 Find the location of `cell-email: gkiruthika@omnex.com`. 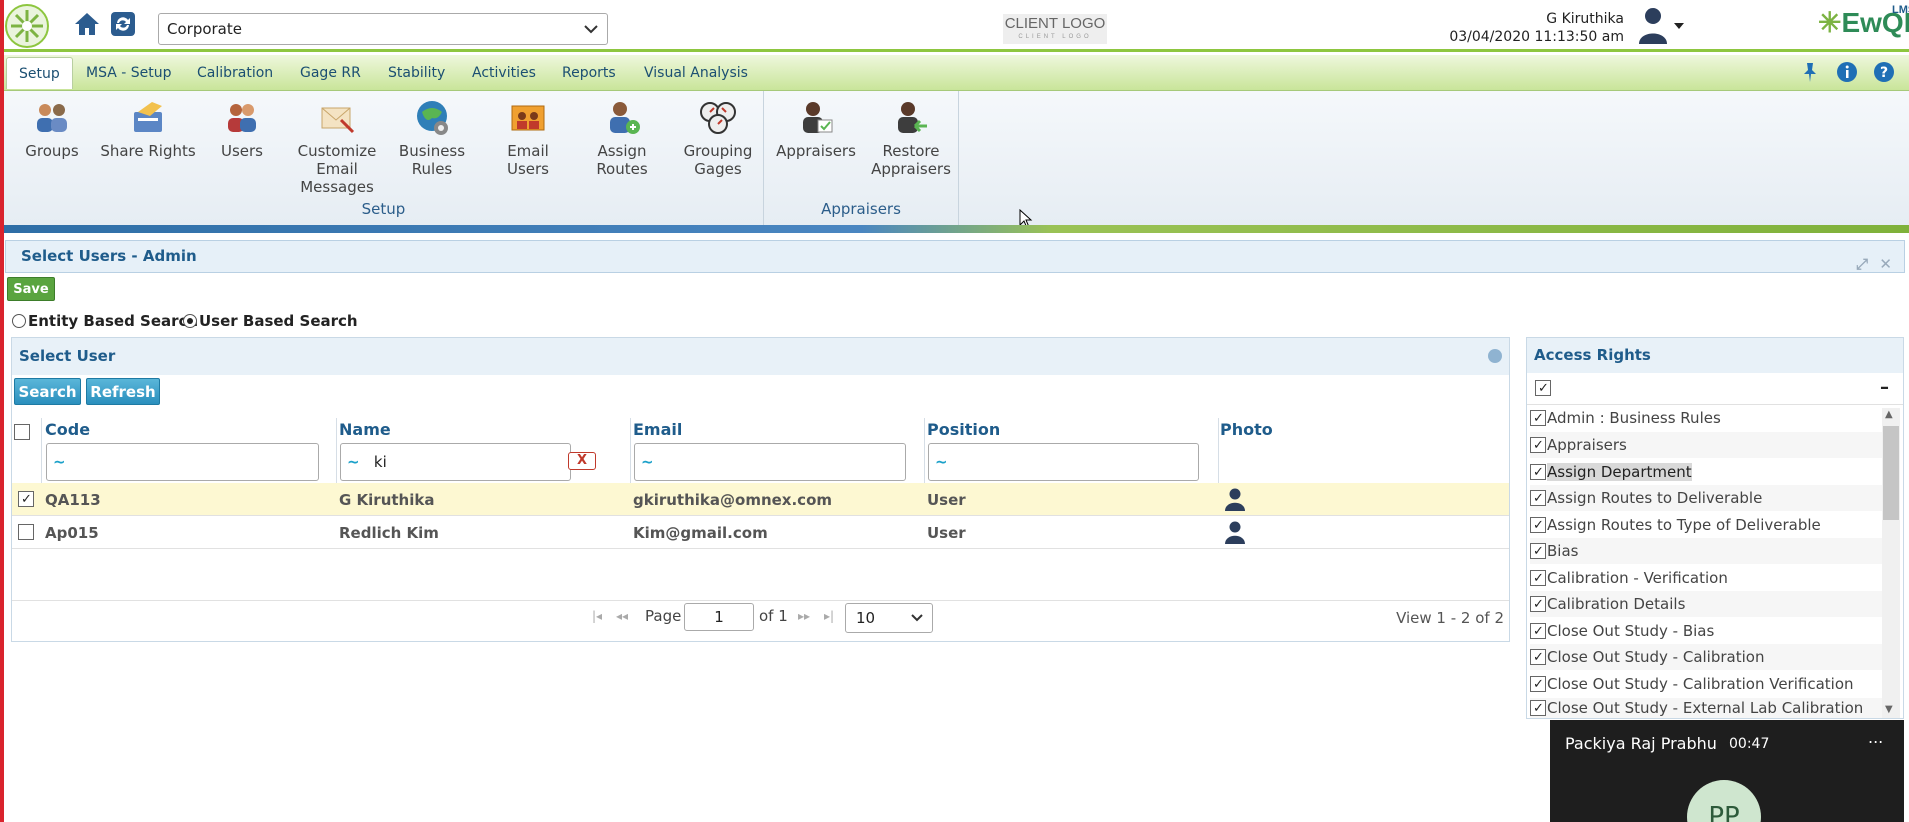

cell-email: gkiruthika@omnex.com is located at coordinates (733, 500).